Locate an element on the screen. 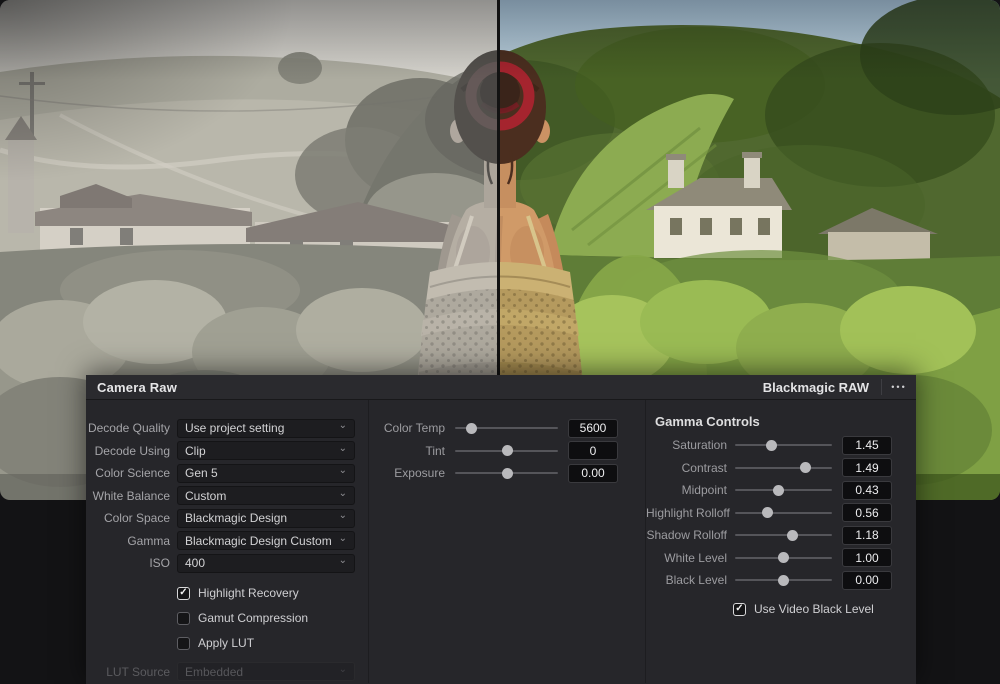 This screenshot has width=1000, height=684. highlight-rolloff-value: 0.56 is located at coordinates (867, 513).